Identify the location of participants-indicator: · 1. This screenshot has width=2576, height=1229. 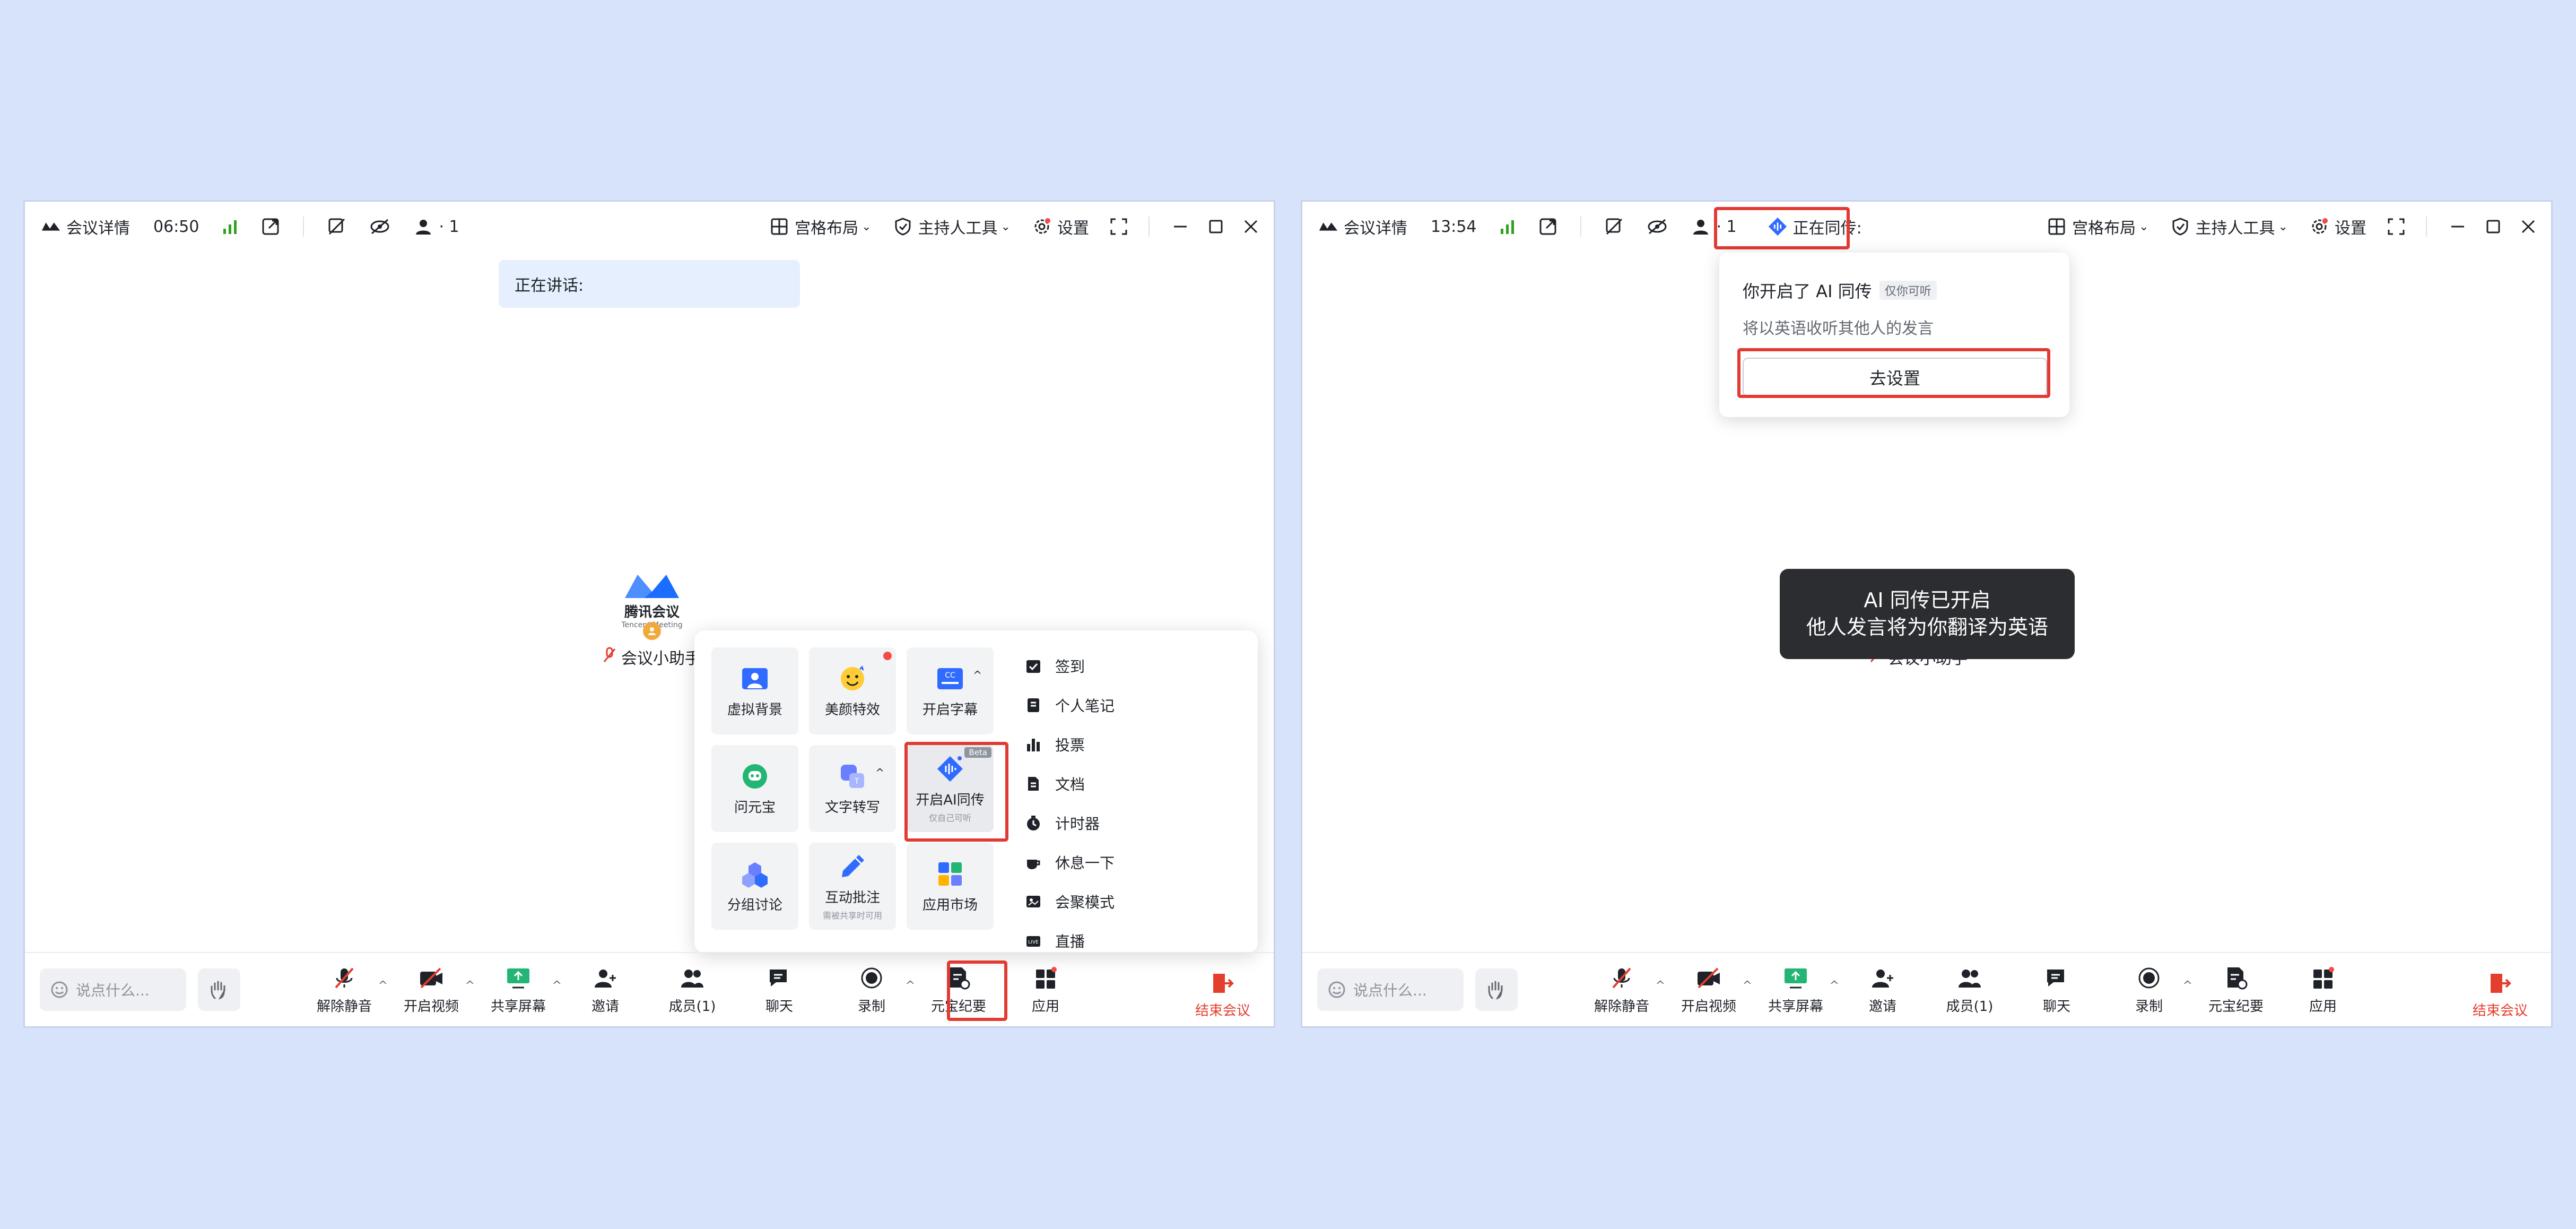
(436, 227).